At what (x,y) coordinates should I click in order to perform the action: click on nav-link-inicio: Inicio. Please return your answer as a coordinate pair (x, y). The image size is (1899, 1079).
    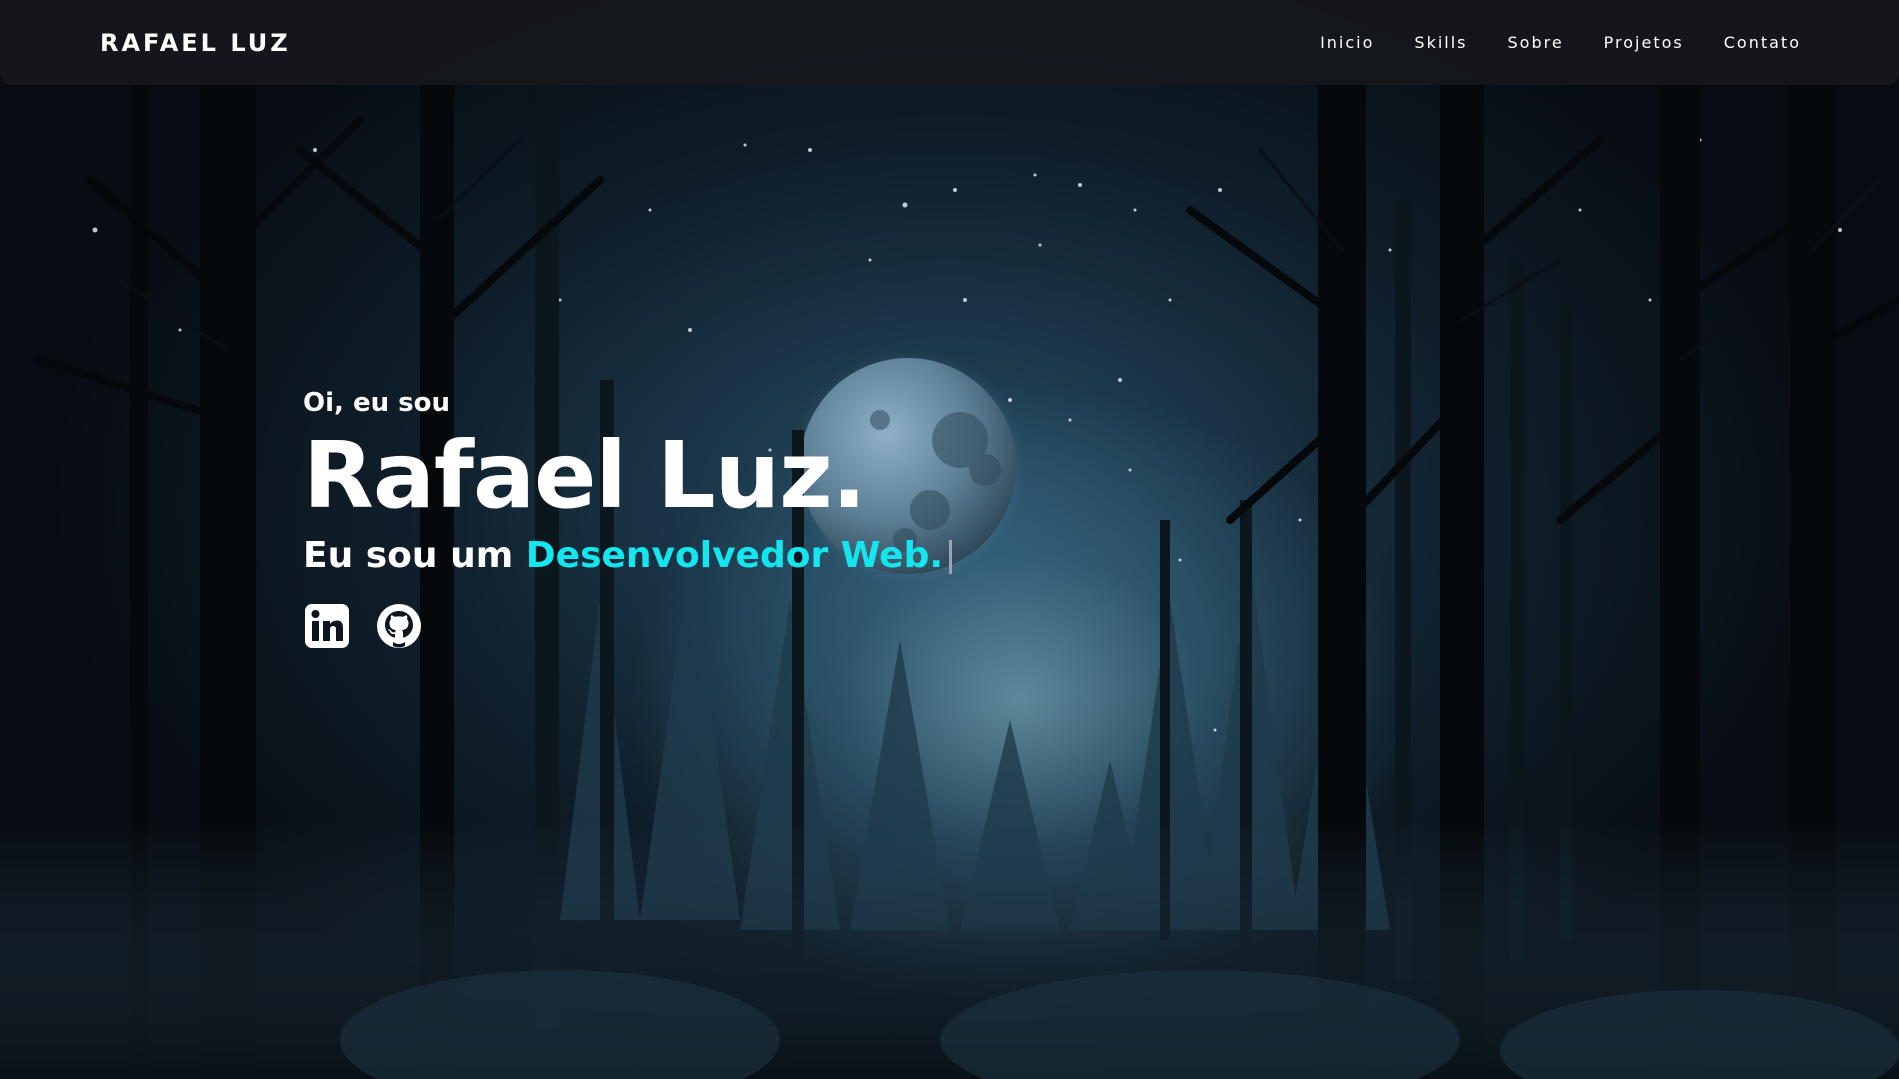
    Looking at the image, I should click on (1347, 42).